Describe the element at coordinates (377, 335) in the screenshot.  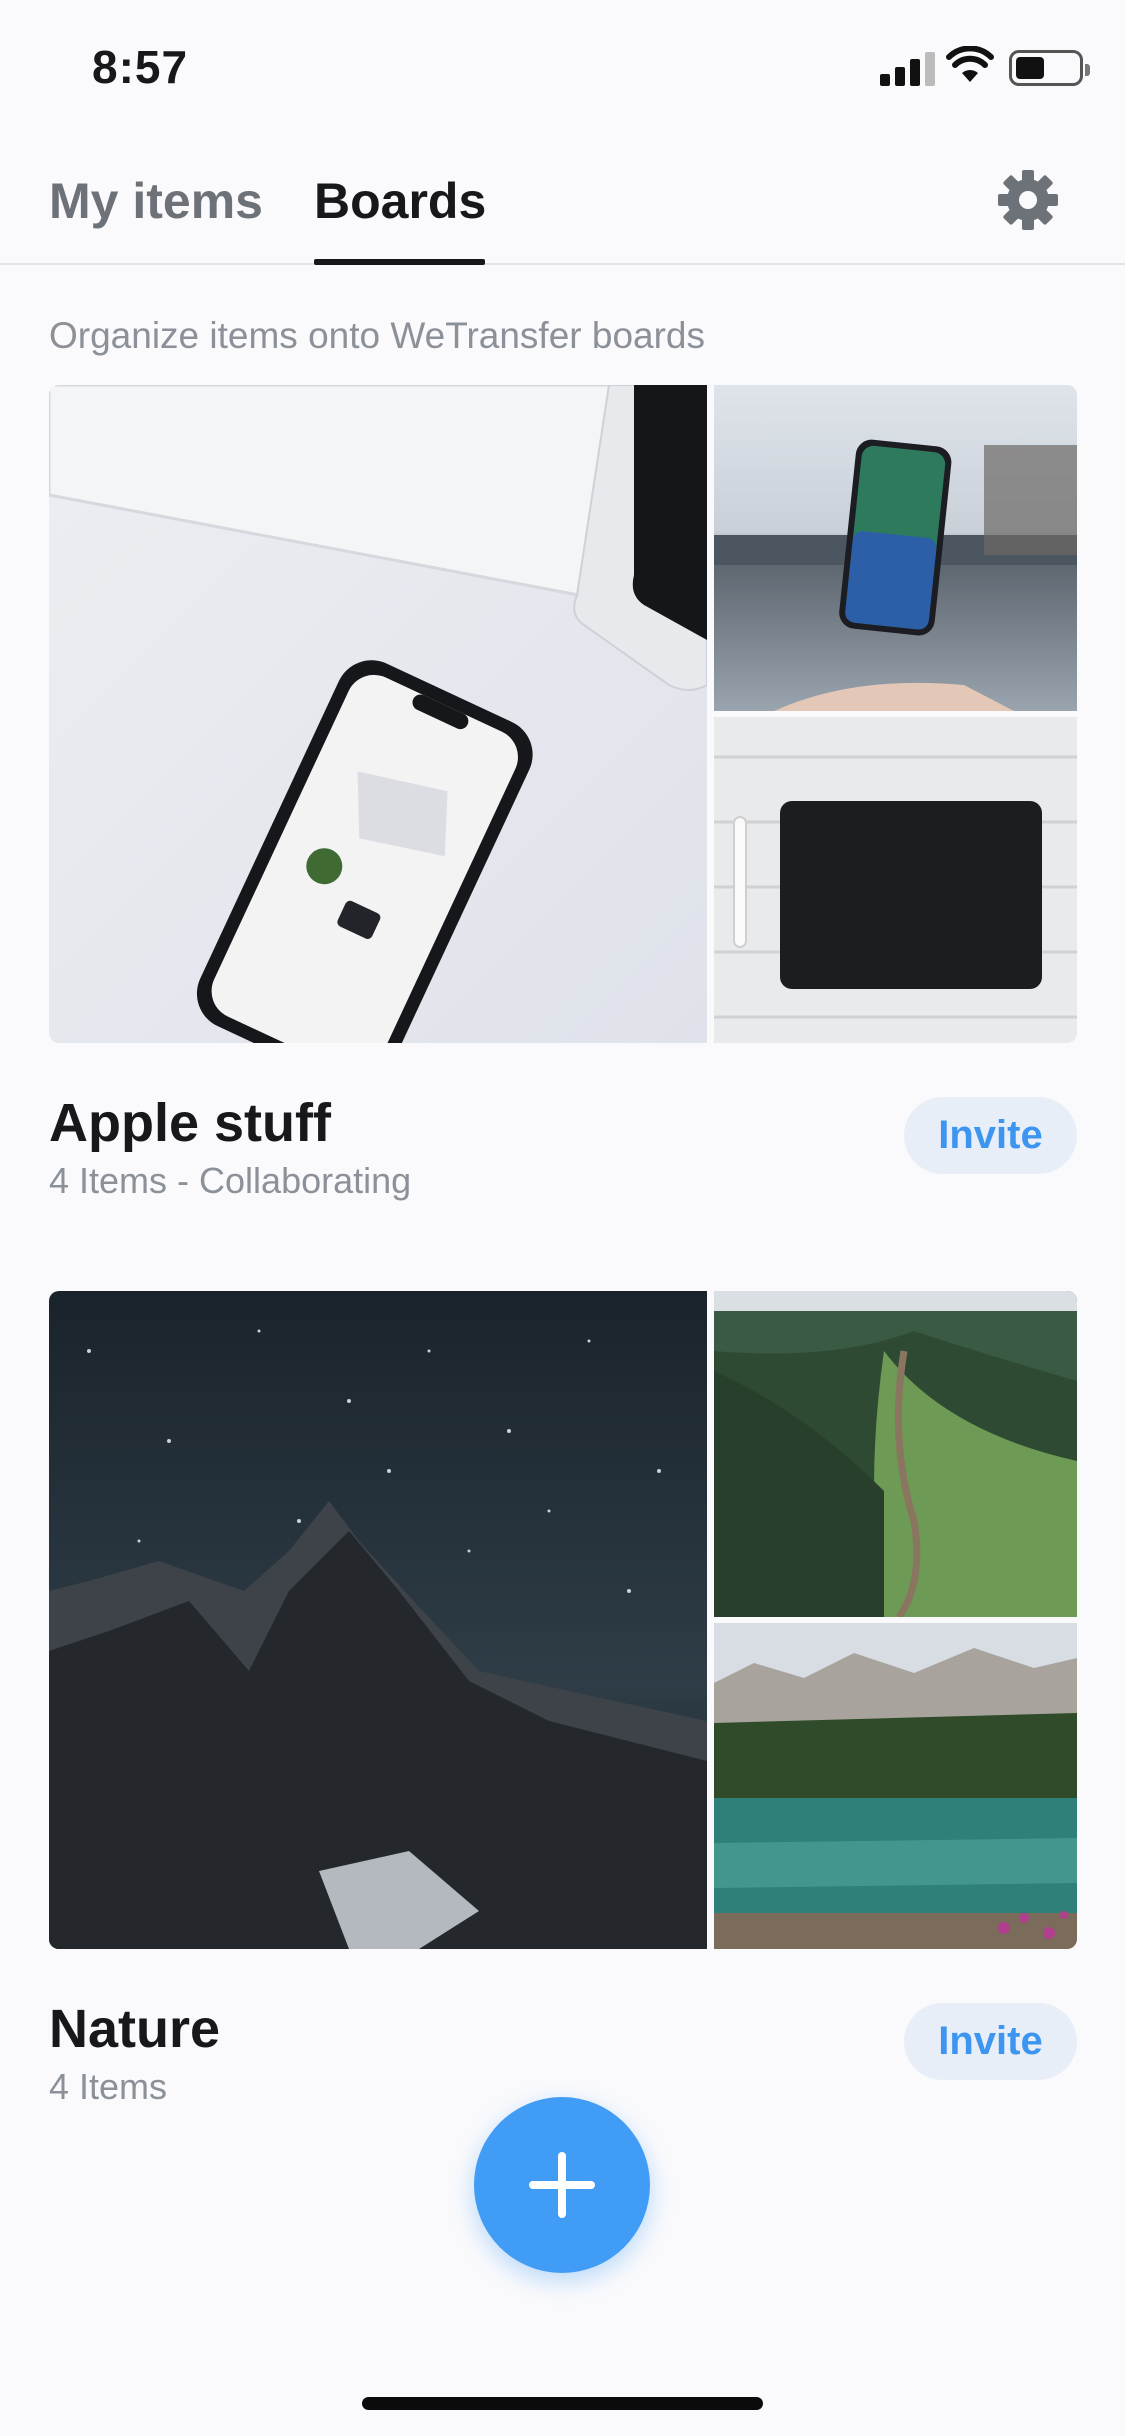
I see `boards-subtitle: Organize items onto WeTransfer boards` at that location.